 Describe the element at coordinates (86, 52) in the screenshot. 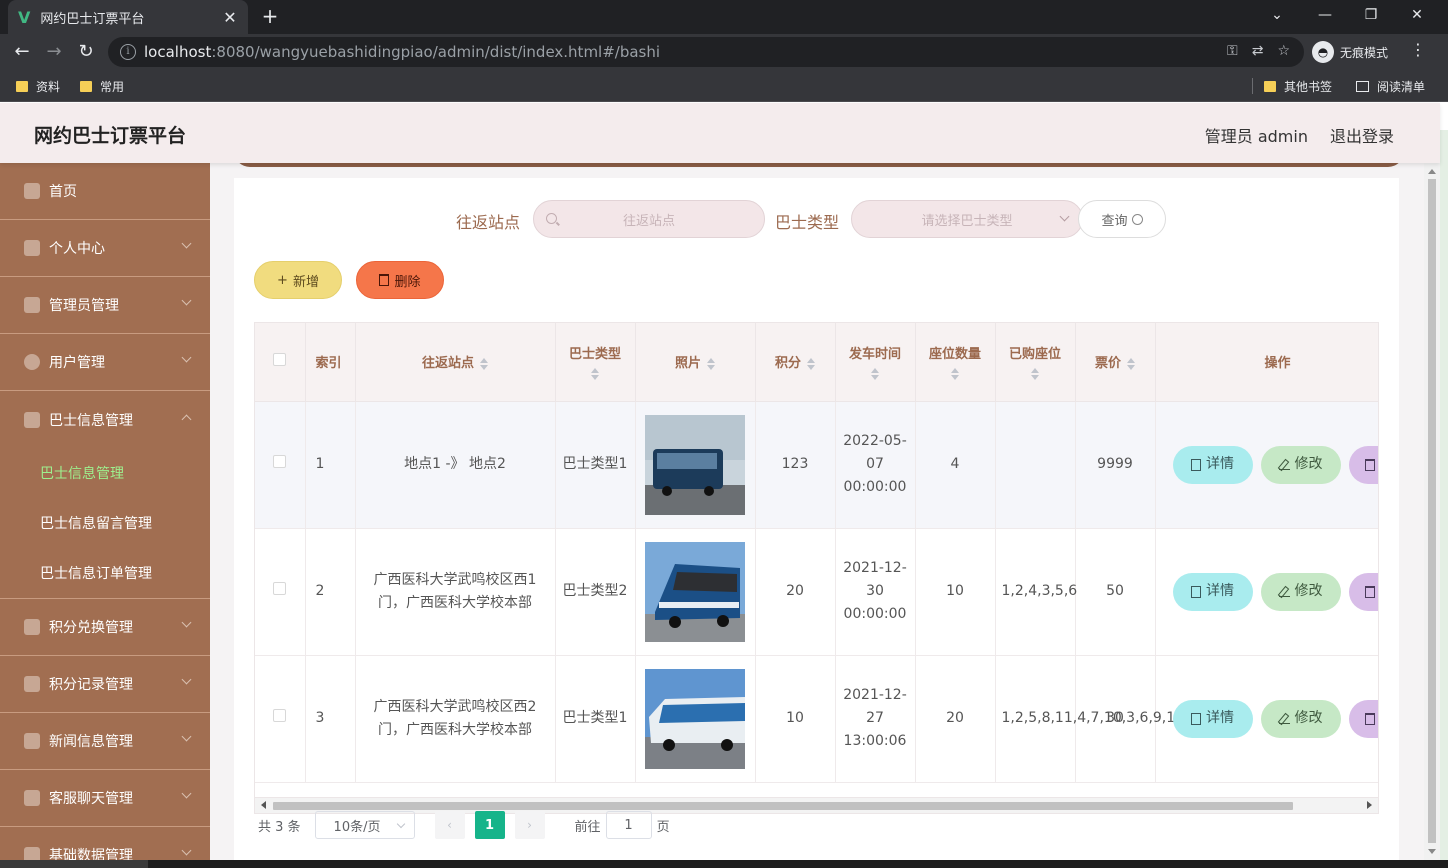

I see `reload-button: ↻` at that location.